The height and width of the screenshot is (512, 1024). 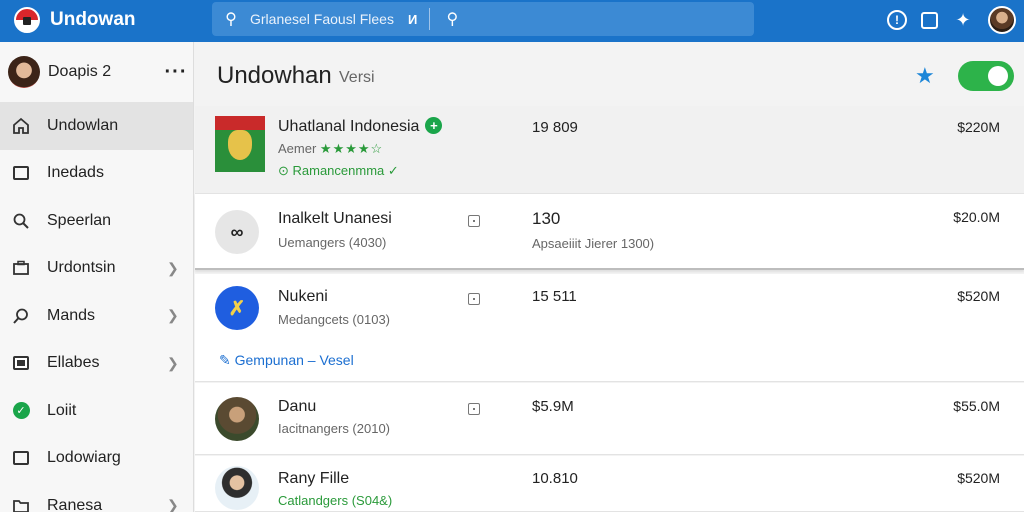 What do you see at coordinates (978, 127) in the screenshot?
I see `item-price: $220M` at bounding box center [978, 127].